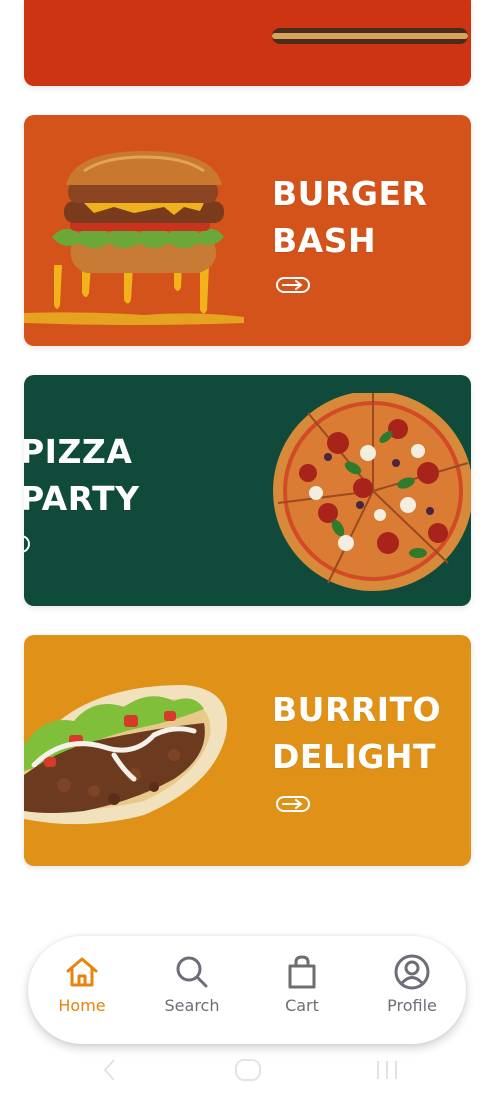 This screenshot has width=495, height=1100. What do you see at coordinates (126, 755) in the screenshot?
I see `burrito-image` at bounding box center [126, 755].